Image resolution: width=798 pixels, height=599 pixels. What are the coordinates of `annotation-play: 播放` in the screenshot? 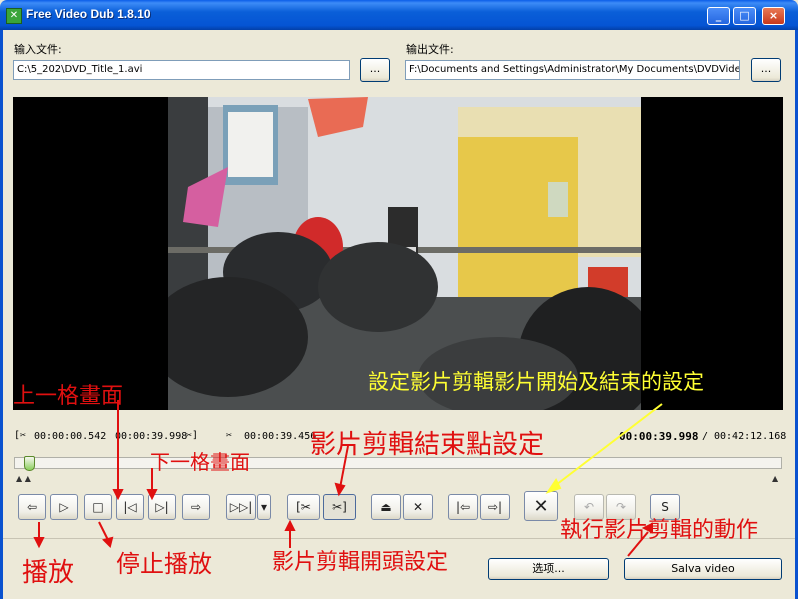 It's located at (48, 573).